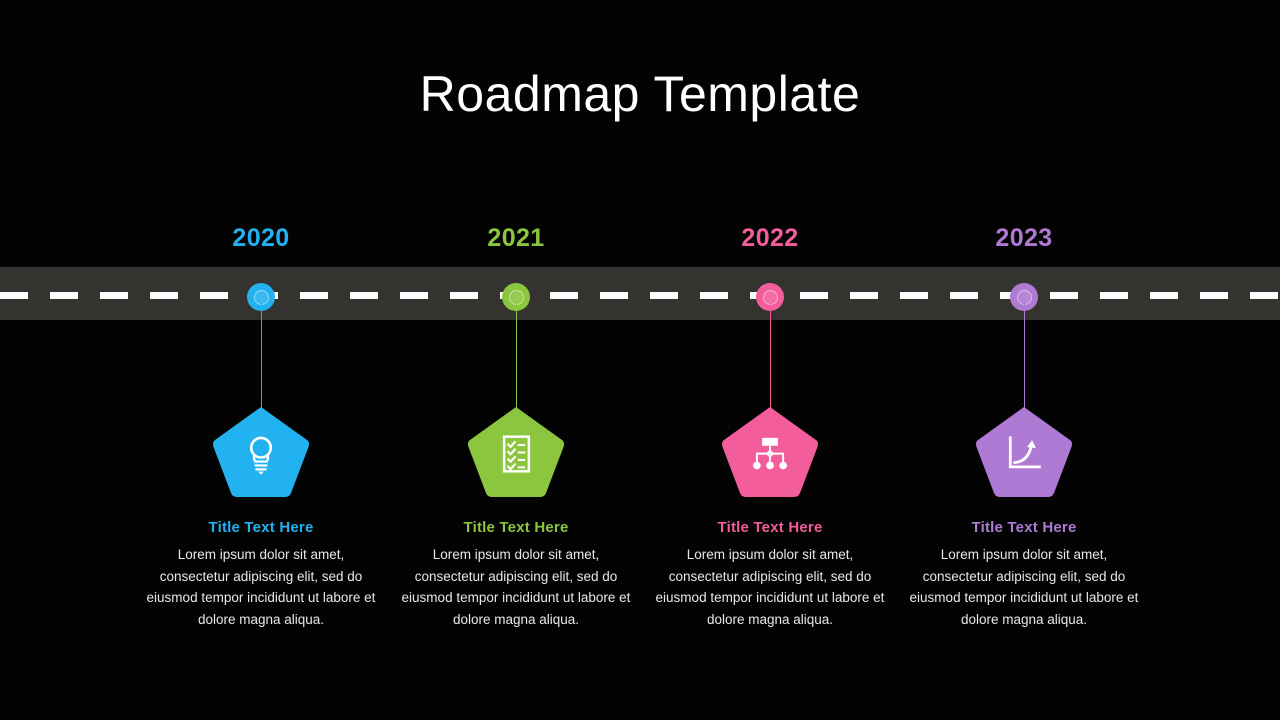 The image size is (1280, 720). Describe the element at coordinates (1024, 454) in the screenshot. I see `growth-chart-icon` at that location.